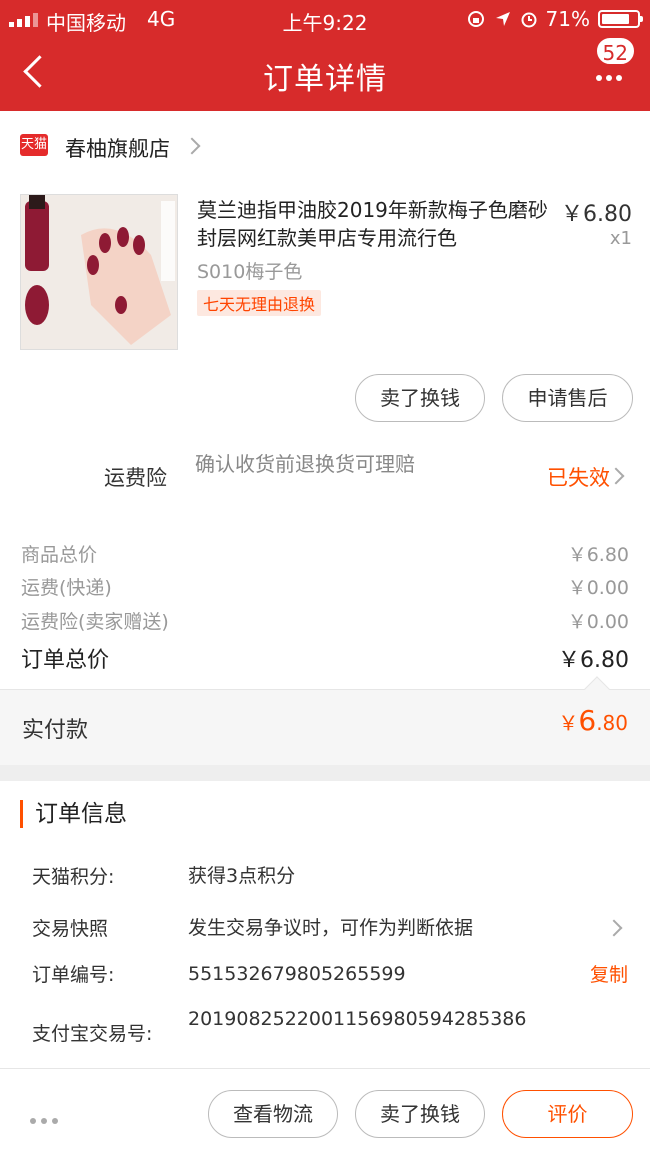 This screenshot has height=1156, width=650. I want to click on paid-amount-row: 实付款 ￥6.80, so click(325, 720).